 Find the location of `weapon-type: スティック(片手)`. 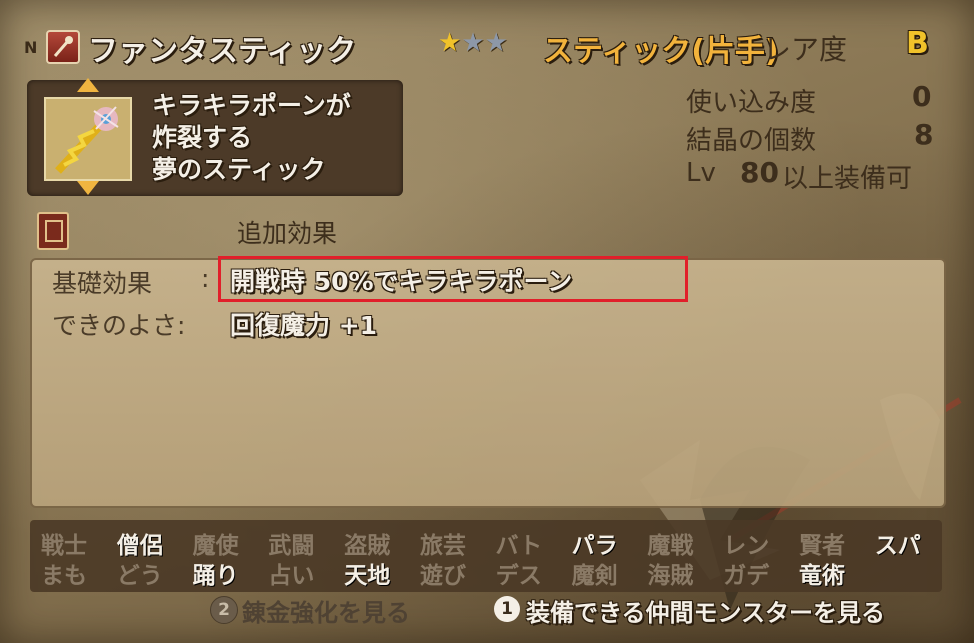

weapon-type: スティック(片手) is located at coordinates (661, 51).